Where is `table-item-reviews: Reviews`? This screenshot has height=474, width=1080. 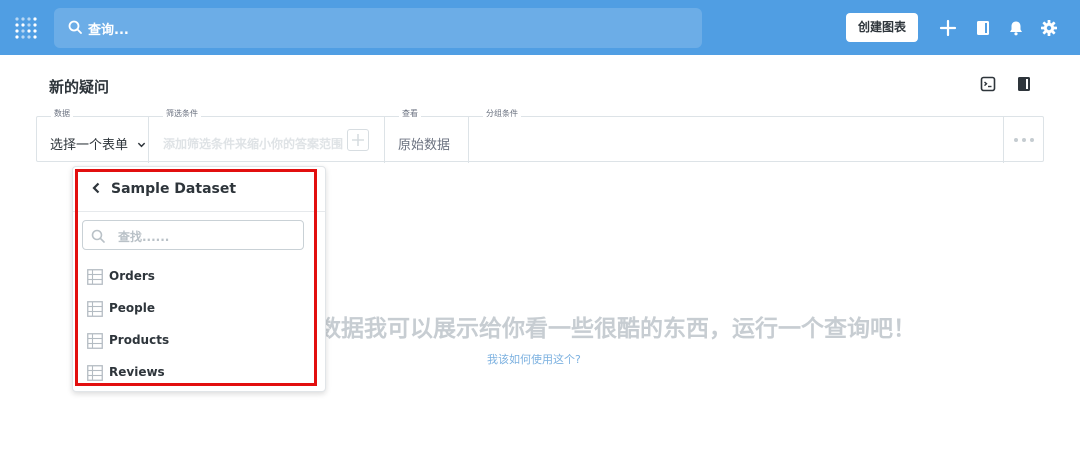 table-item-reviews: Reviews is located at coordinates (197, 373).